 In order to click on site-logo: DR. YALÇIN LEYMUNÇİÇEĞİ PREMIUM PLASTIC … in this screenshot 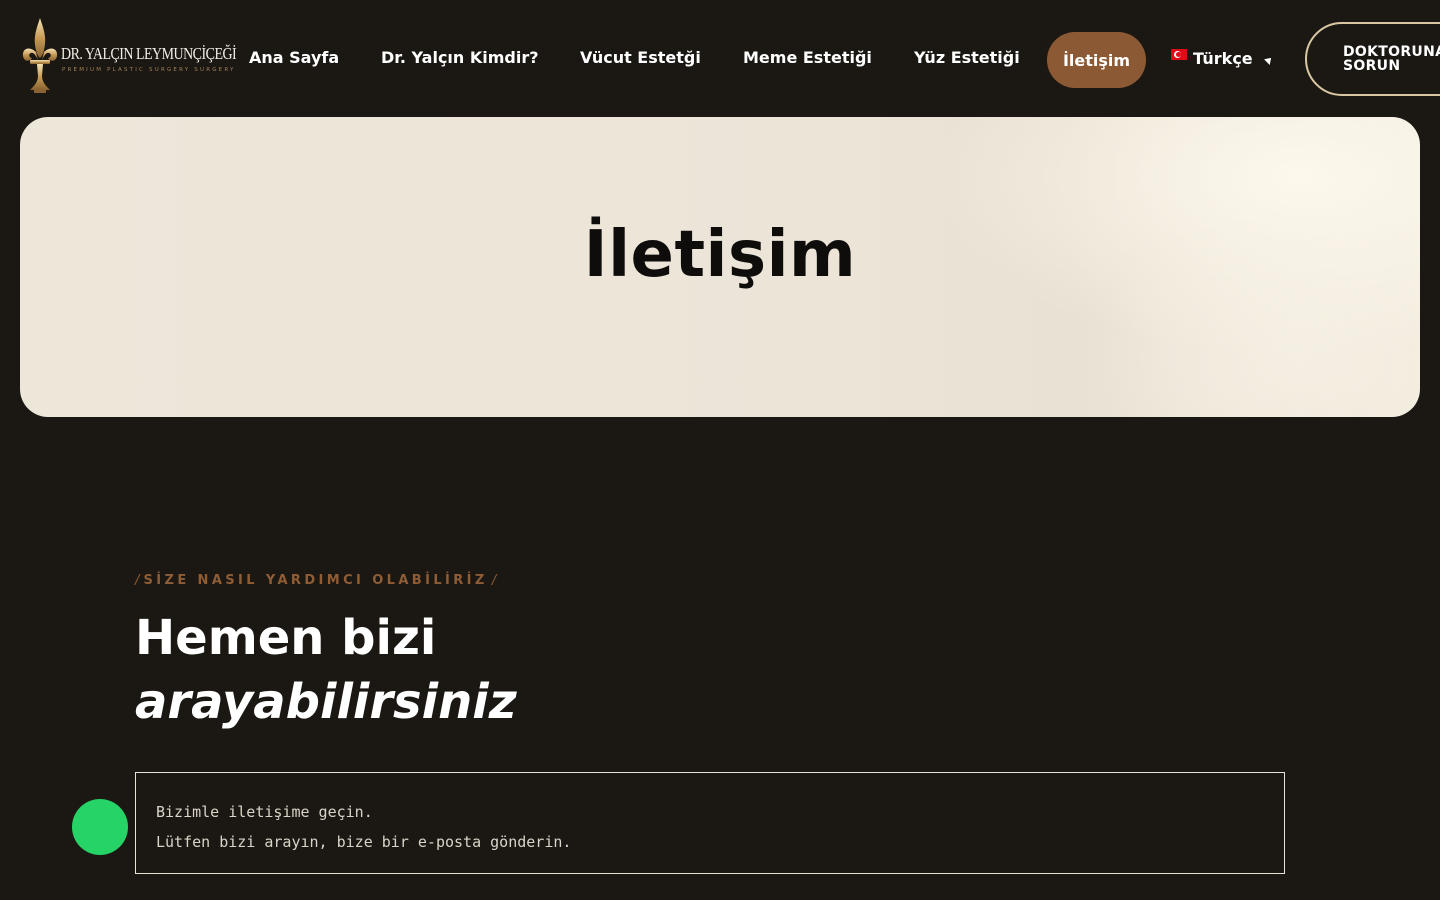, I will do `click(128, 57)`.